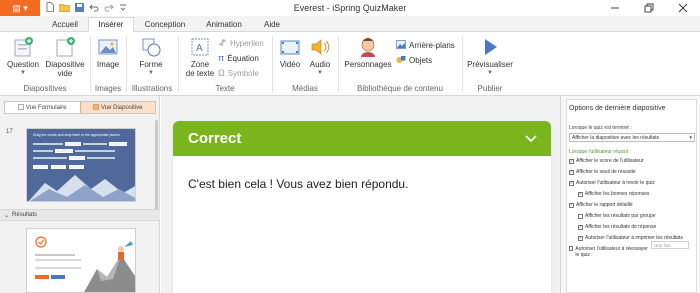 Image resolution: width=700 pixels, height=293 pixels. What do you see at coordinates (421, 60) in the screenshot?
I see `objects-label: Objets` at bounding box center [421, 60].